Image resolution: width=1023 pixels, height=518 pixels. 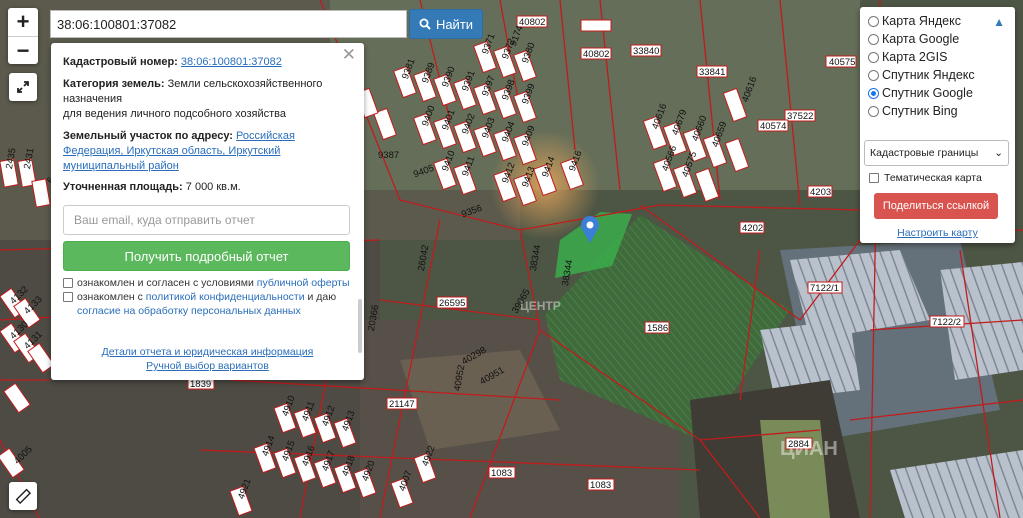 What do you see at coordinates (998, 153) in the screenshot?
I see `chevron-down-icon: ⌄` at bounding box center [998, 153].